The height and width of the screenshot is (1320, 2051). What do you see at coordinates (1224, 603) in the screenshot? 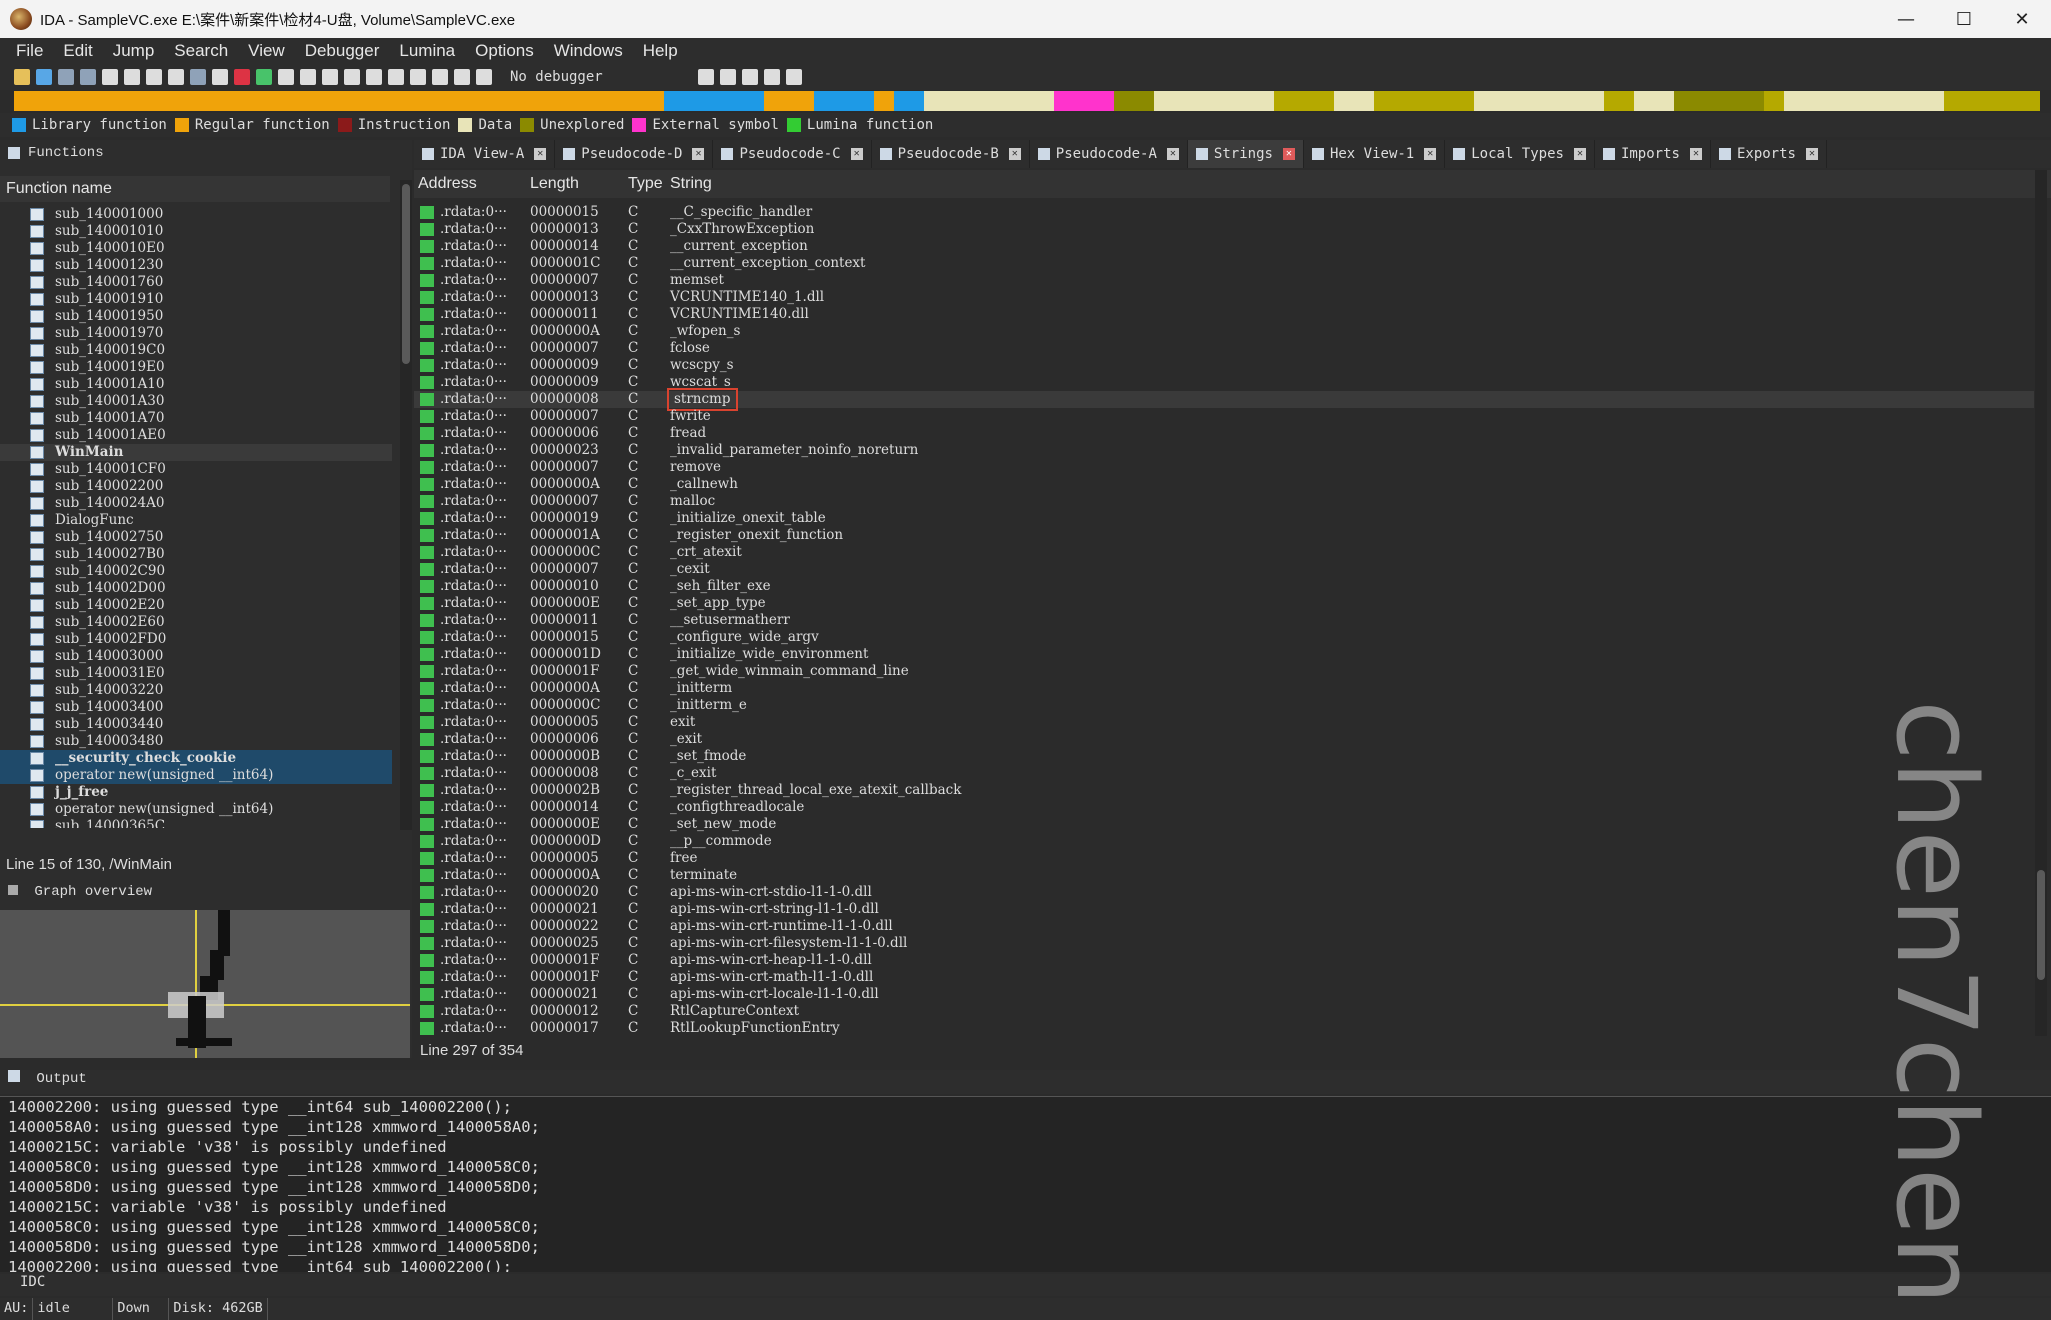
I see `string-row: .rdata:0··· 0000000E C _set_app_type` at bounding box center [1224, 603].